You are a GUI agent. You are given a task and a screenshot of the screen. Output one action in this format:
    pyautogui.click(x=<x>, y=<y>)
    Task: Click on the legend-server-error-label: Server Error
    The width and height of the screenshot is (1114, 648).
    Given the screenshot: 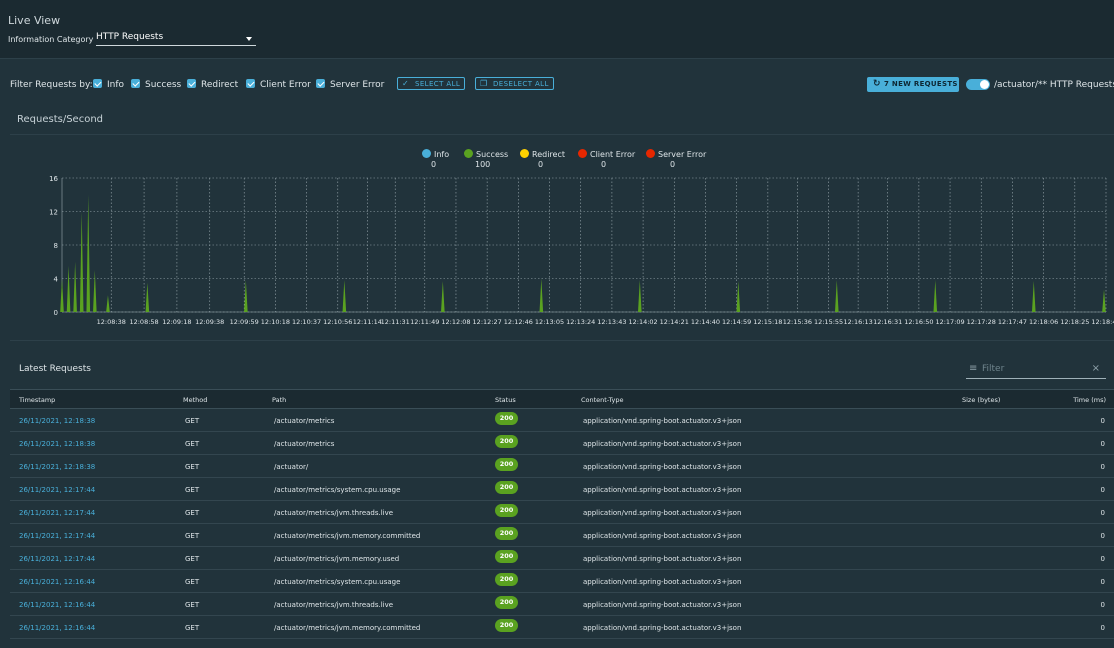 What is the action you would take?
    pyautogui.click(x=682, y=154)
    